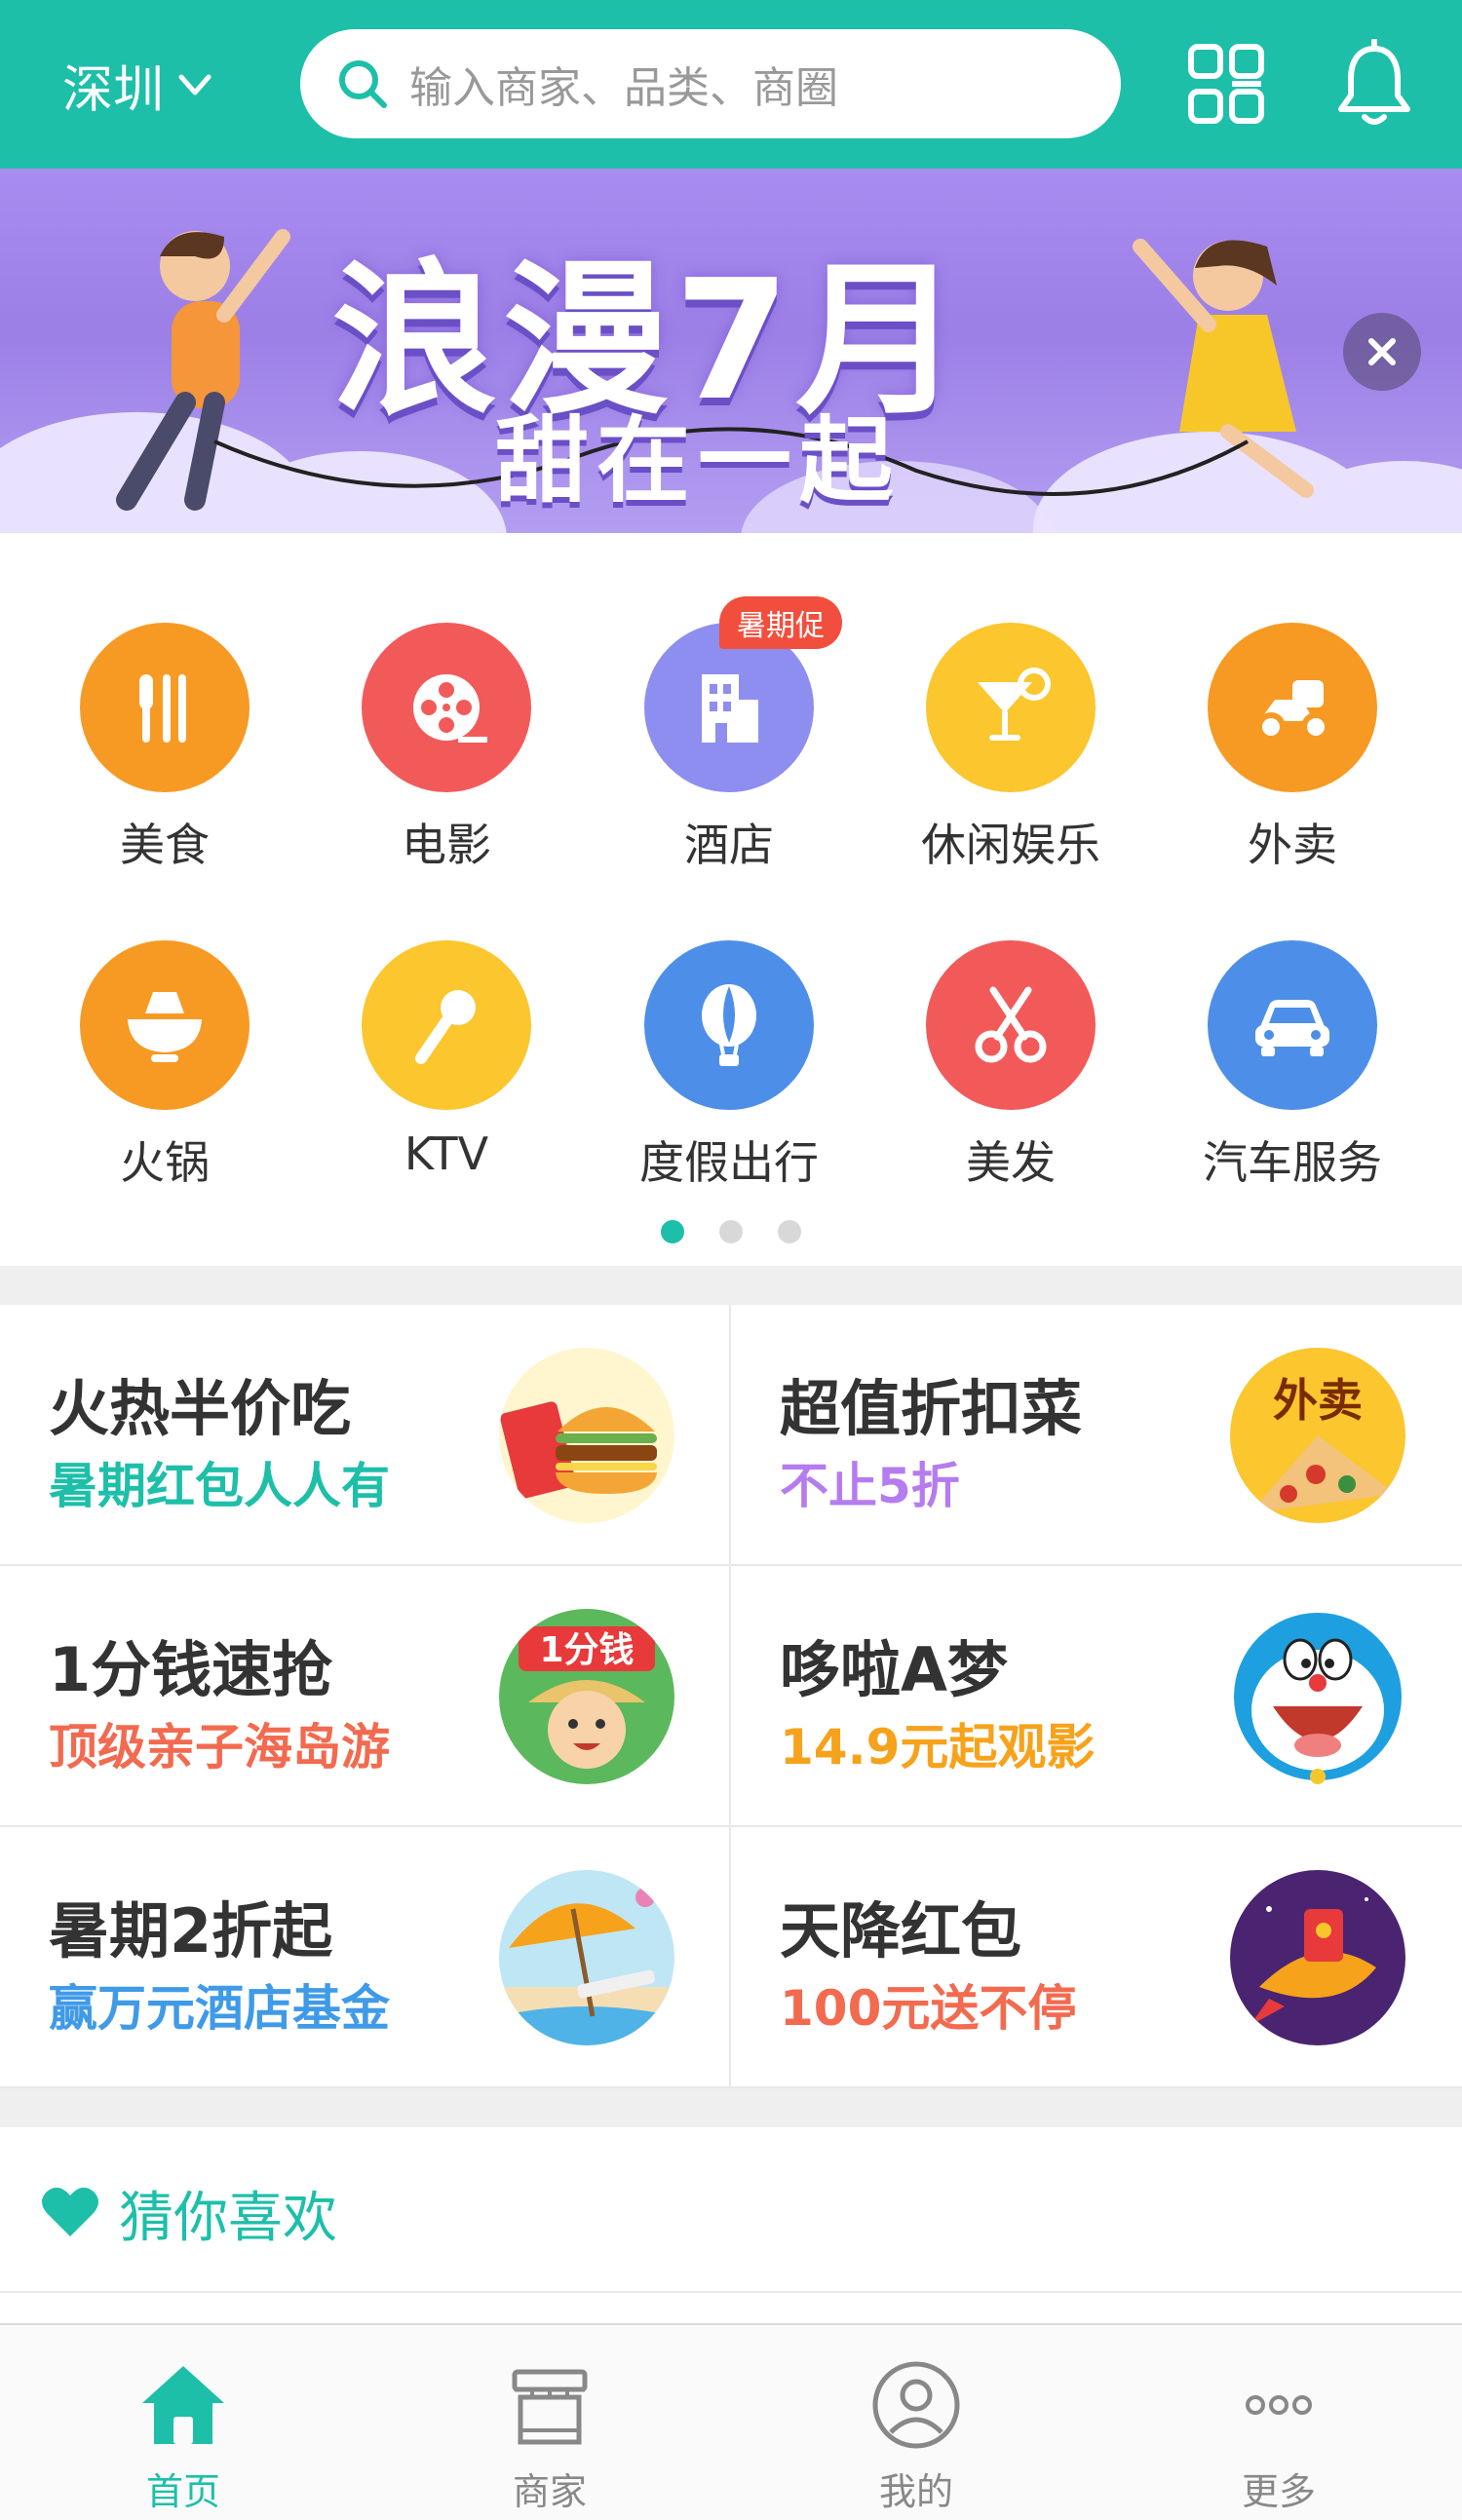  Describe the element at coordinates (1317, 1696) in the screenshot. I see `doraemon-icon` at that location.